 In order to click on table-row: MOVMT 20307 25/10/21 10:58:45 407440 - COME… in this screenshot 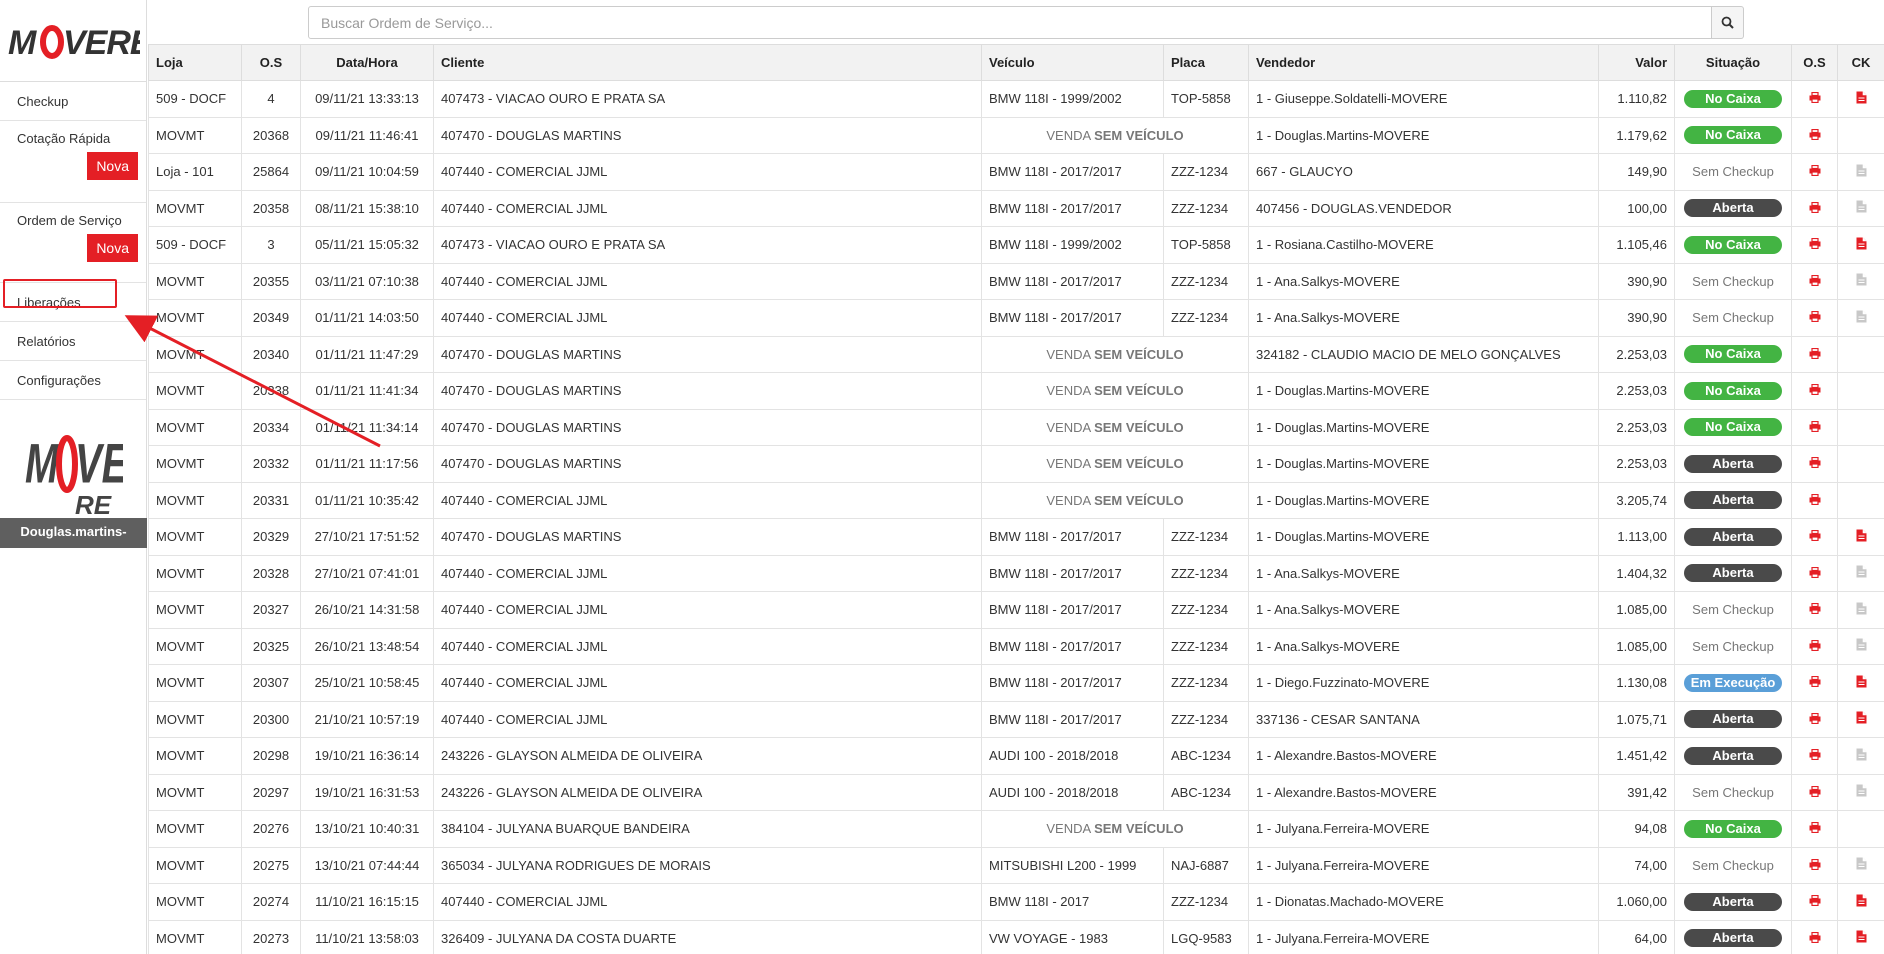, I will do `click(1016, 683)`.